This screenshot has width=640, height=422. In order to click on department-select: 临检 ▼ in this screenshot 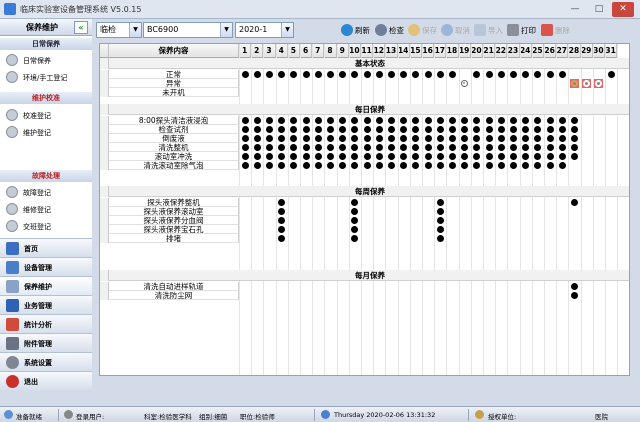, I will do `click(119, 30)`.